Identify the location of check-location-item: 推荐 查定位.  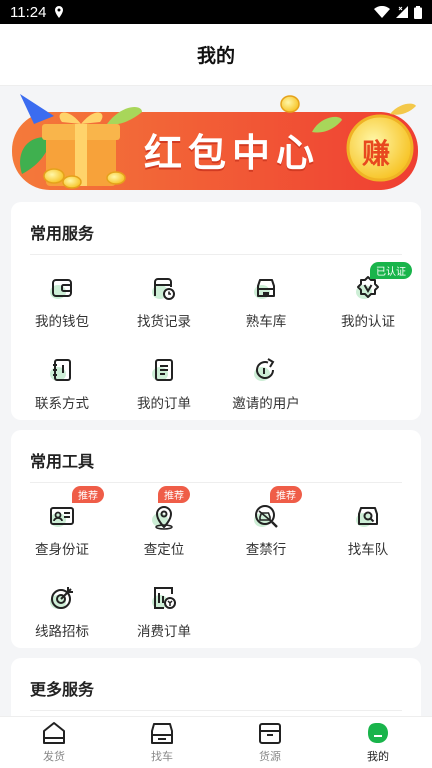
(164, 522).